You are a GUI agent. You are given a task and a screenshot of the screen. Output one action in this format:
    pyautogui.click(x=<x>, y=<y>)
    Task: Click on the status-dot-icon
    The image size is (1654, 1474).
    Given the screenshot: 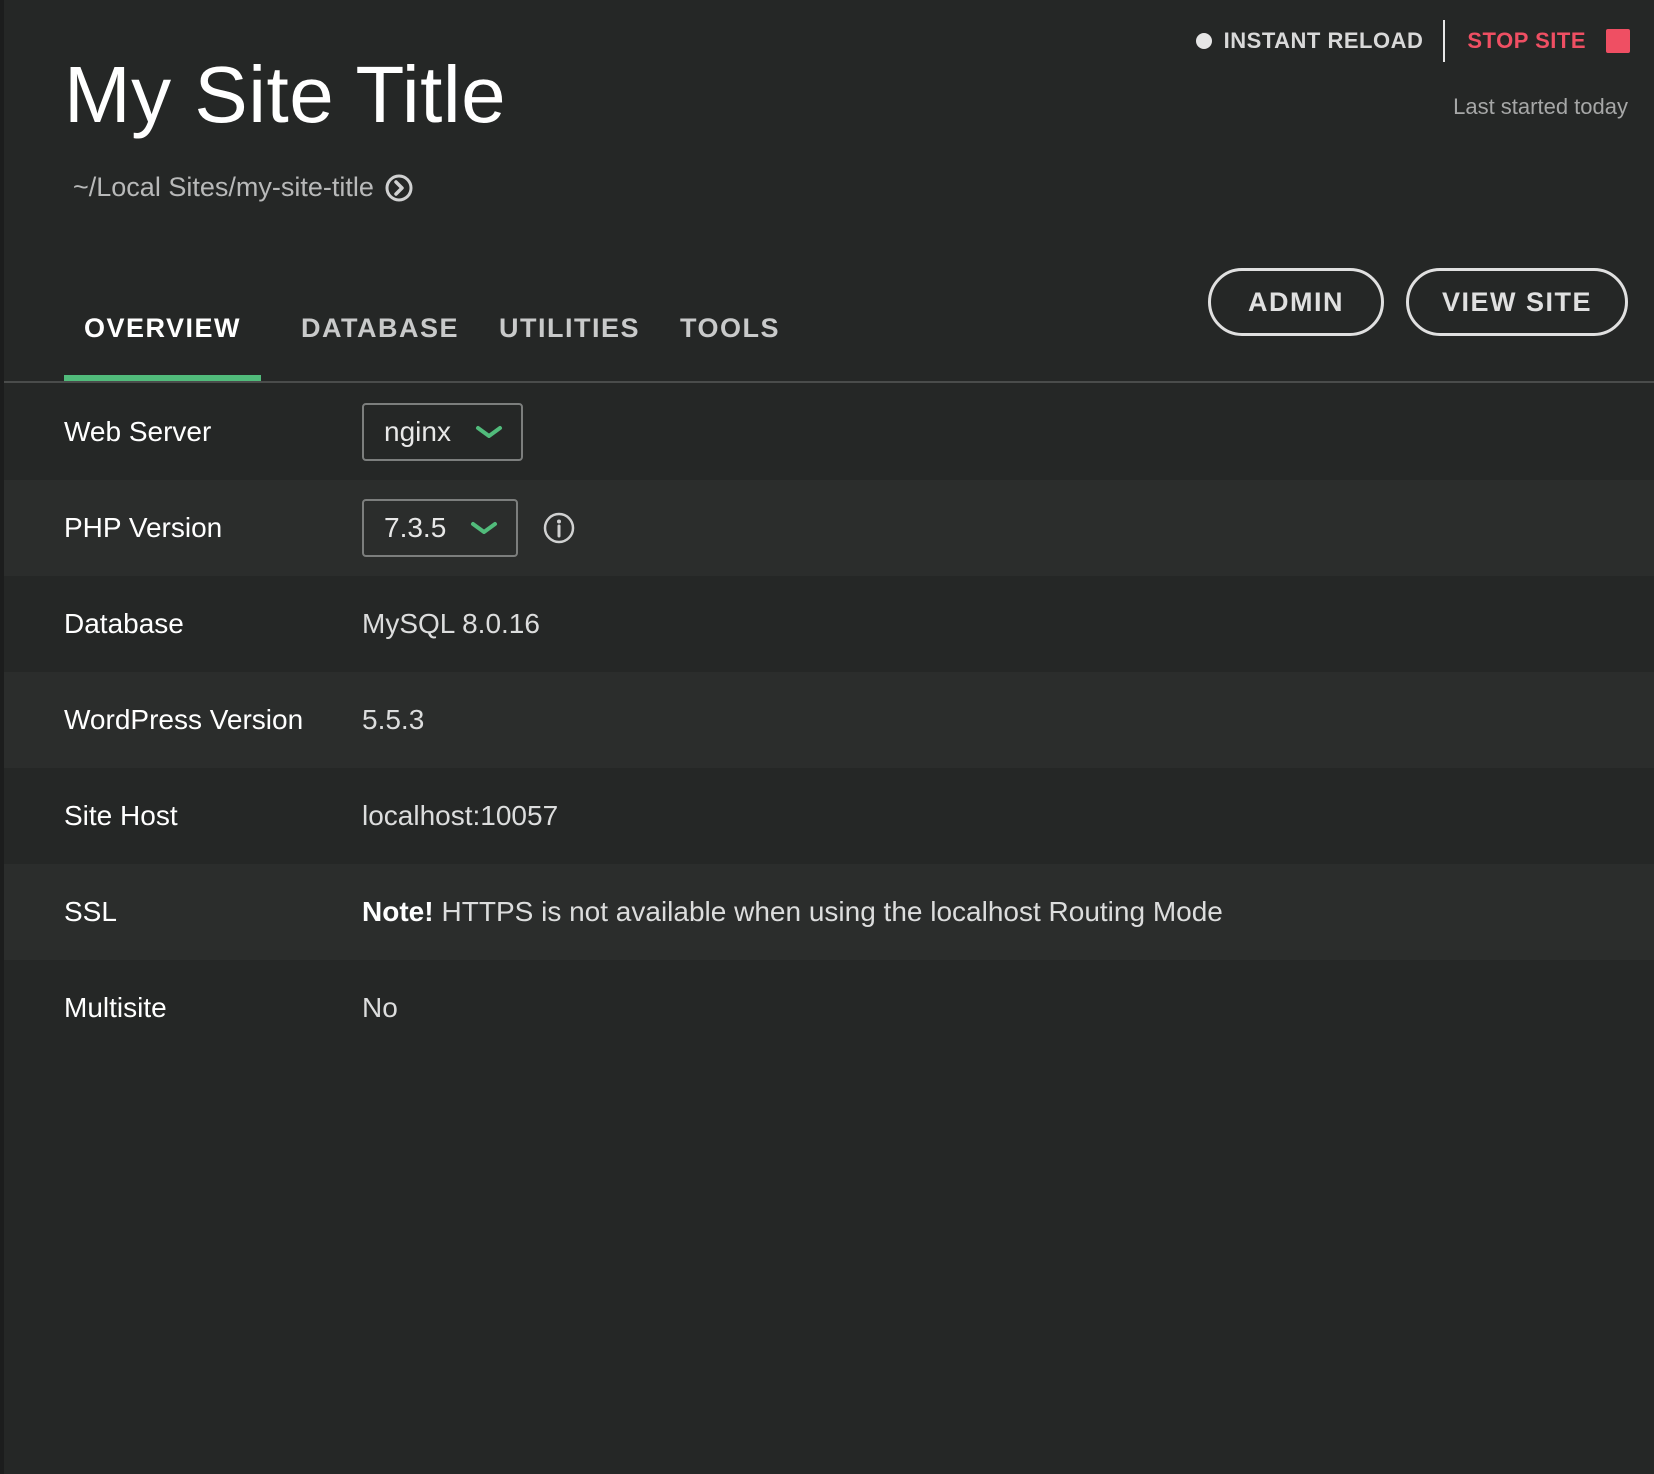 What is the action you would take?
    pyautogui.click(x=1203, y=41)
    